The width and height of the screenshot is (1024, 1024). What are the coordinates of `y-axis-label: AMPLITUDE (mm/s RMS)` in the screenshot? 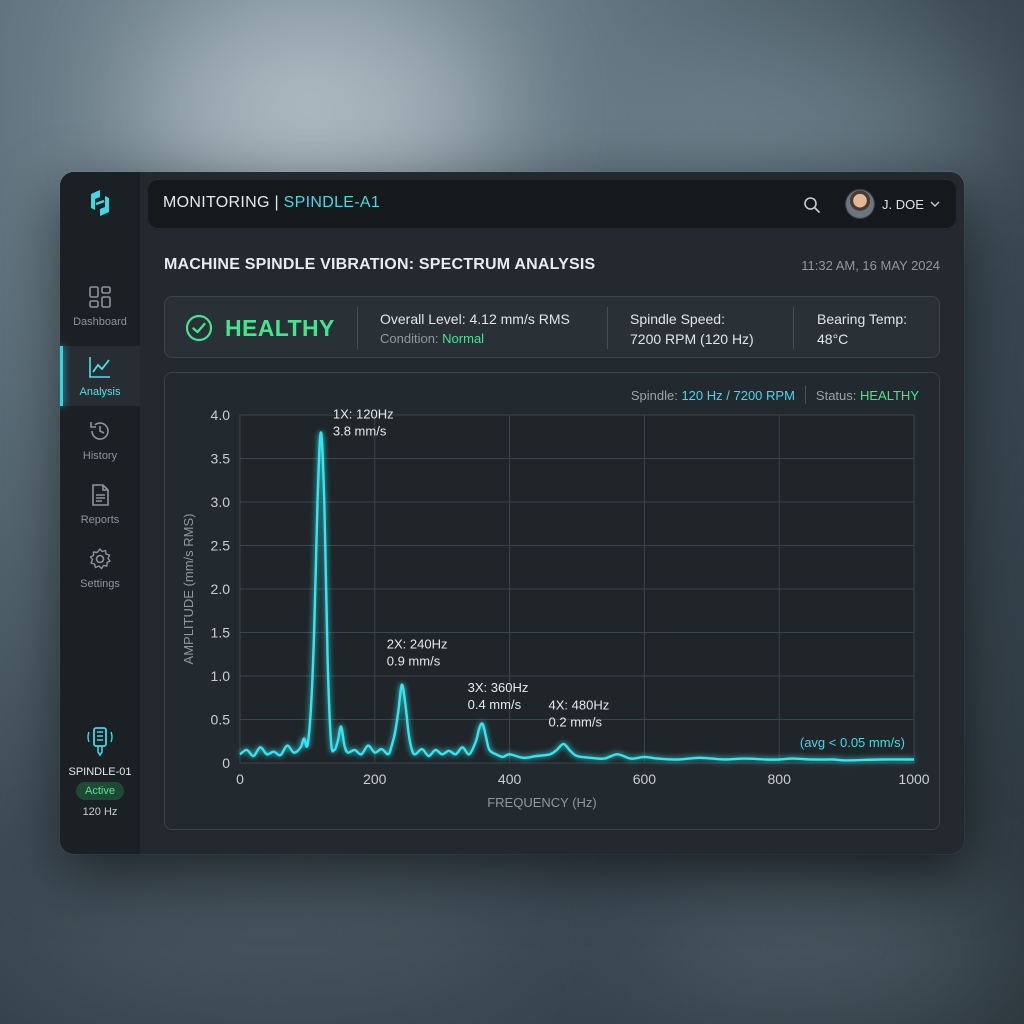 It's located at (188, 589).